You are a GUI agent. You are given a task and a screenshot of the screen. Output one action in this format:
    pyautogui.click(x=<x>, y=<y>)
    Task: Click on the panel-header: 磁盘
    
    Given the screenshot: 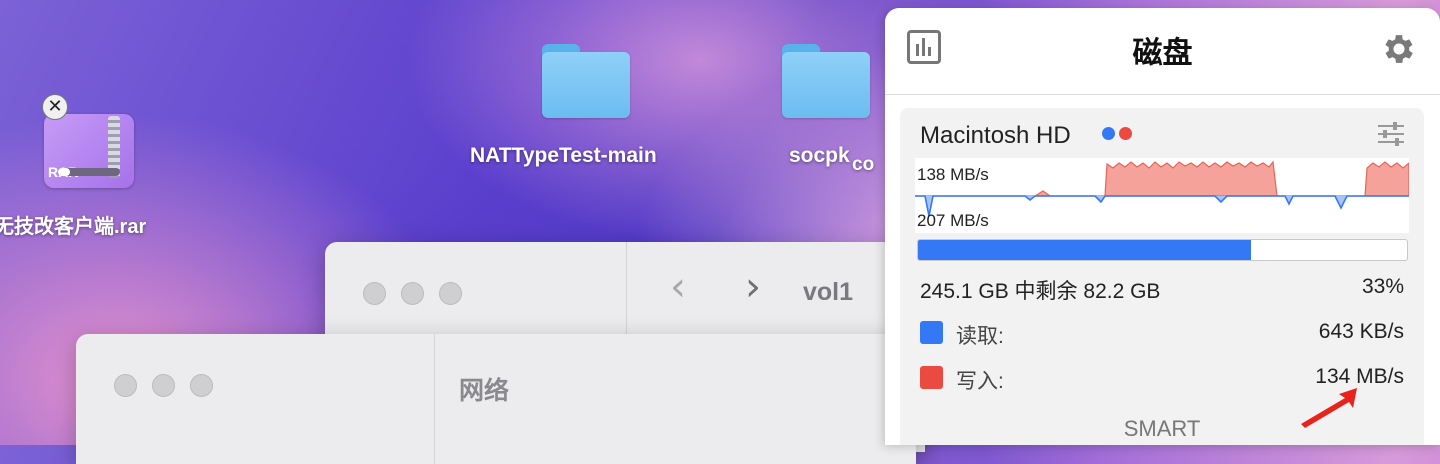 What is the action you would take?
    pyautogui.click(x=1162, y=51)
    